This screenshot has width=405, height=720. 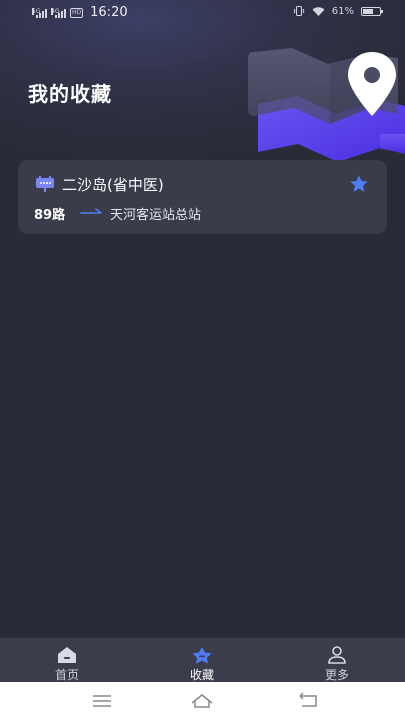 What do you see at coordinates (318, 11) in the screenshot?
I see `wifi-icon` at bounding box center [318, 11].